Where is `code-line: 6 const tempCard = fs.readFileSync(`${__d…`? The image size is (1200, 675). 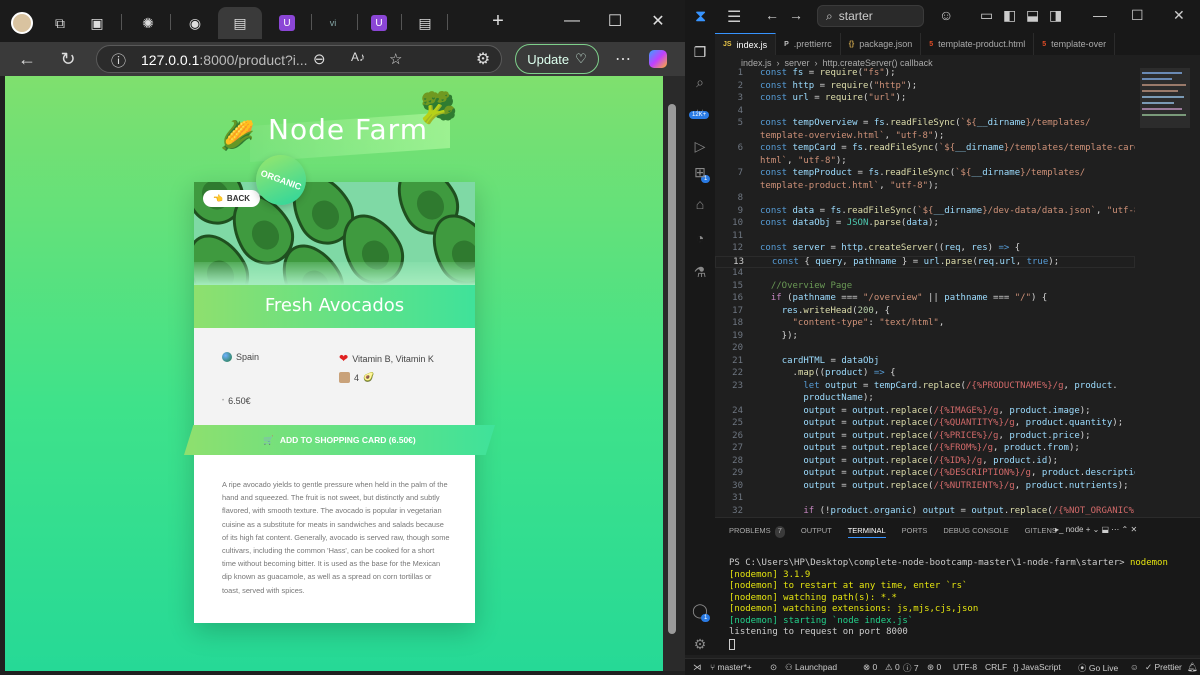 code-line: 6 const tempCard = fs.readFileSync(`${__d… is located at coordinates (925, 149).